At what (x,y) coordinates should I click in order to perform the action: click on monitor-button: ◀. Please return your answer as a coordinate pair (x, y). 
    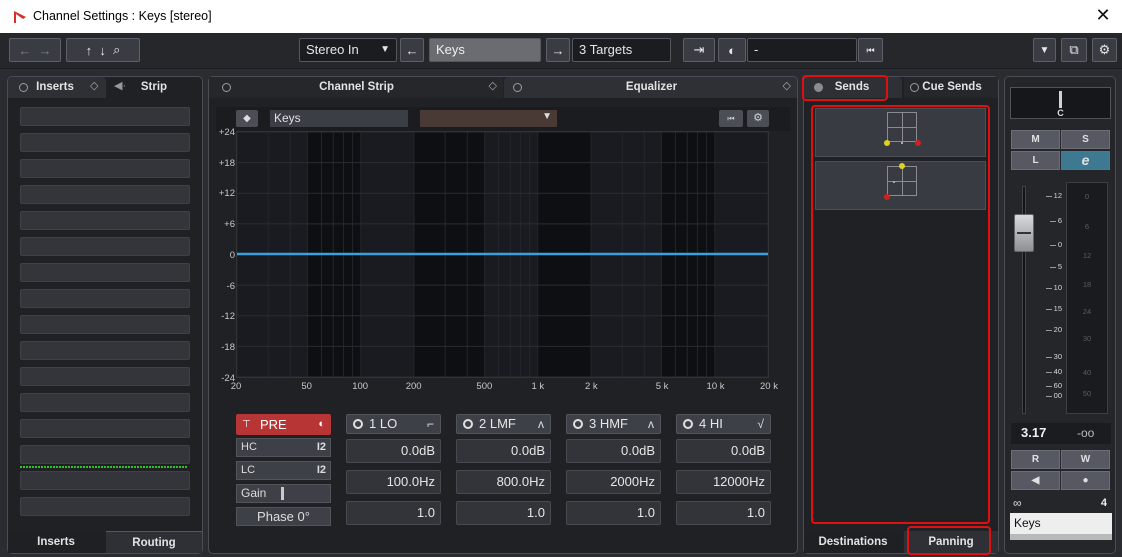
    Looking at the image, I should click on (1035, 480).